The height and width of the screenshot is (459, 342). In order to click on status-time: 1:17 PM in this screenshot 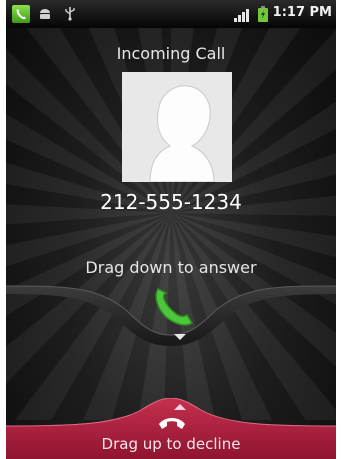, I will do `click(302, 12)`.